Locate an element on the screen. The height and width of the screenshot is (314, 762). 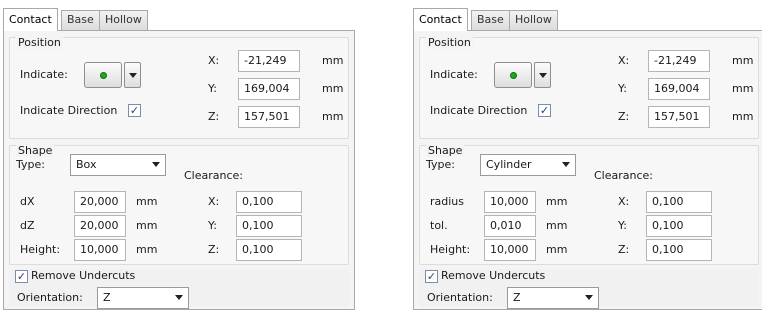
shape-type-value: Cylinder is located at coordinates (509, 164).